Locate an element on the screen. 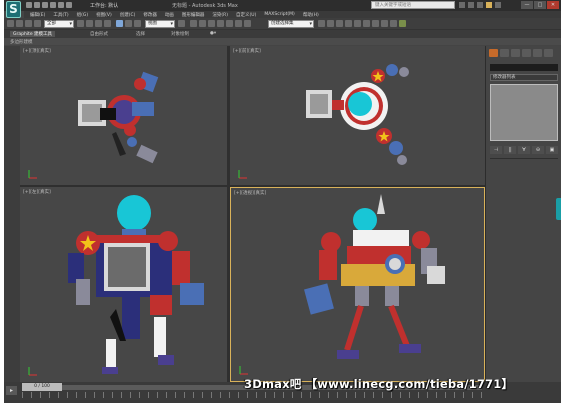 The height and width of the screenshot is (403, 561). region-select-icon is located at coordinates (98, 23).